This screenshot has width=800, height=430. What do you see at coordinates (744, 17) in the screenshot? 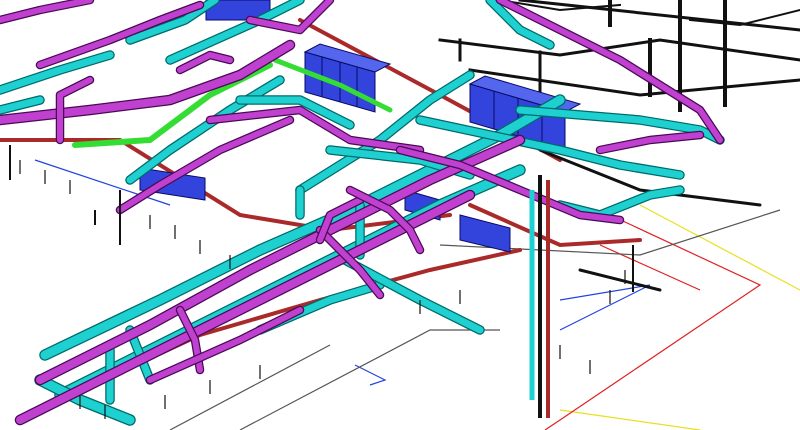
I see `structure-brace` at bounding box center [744, 17].